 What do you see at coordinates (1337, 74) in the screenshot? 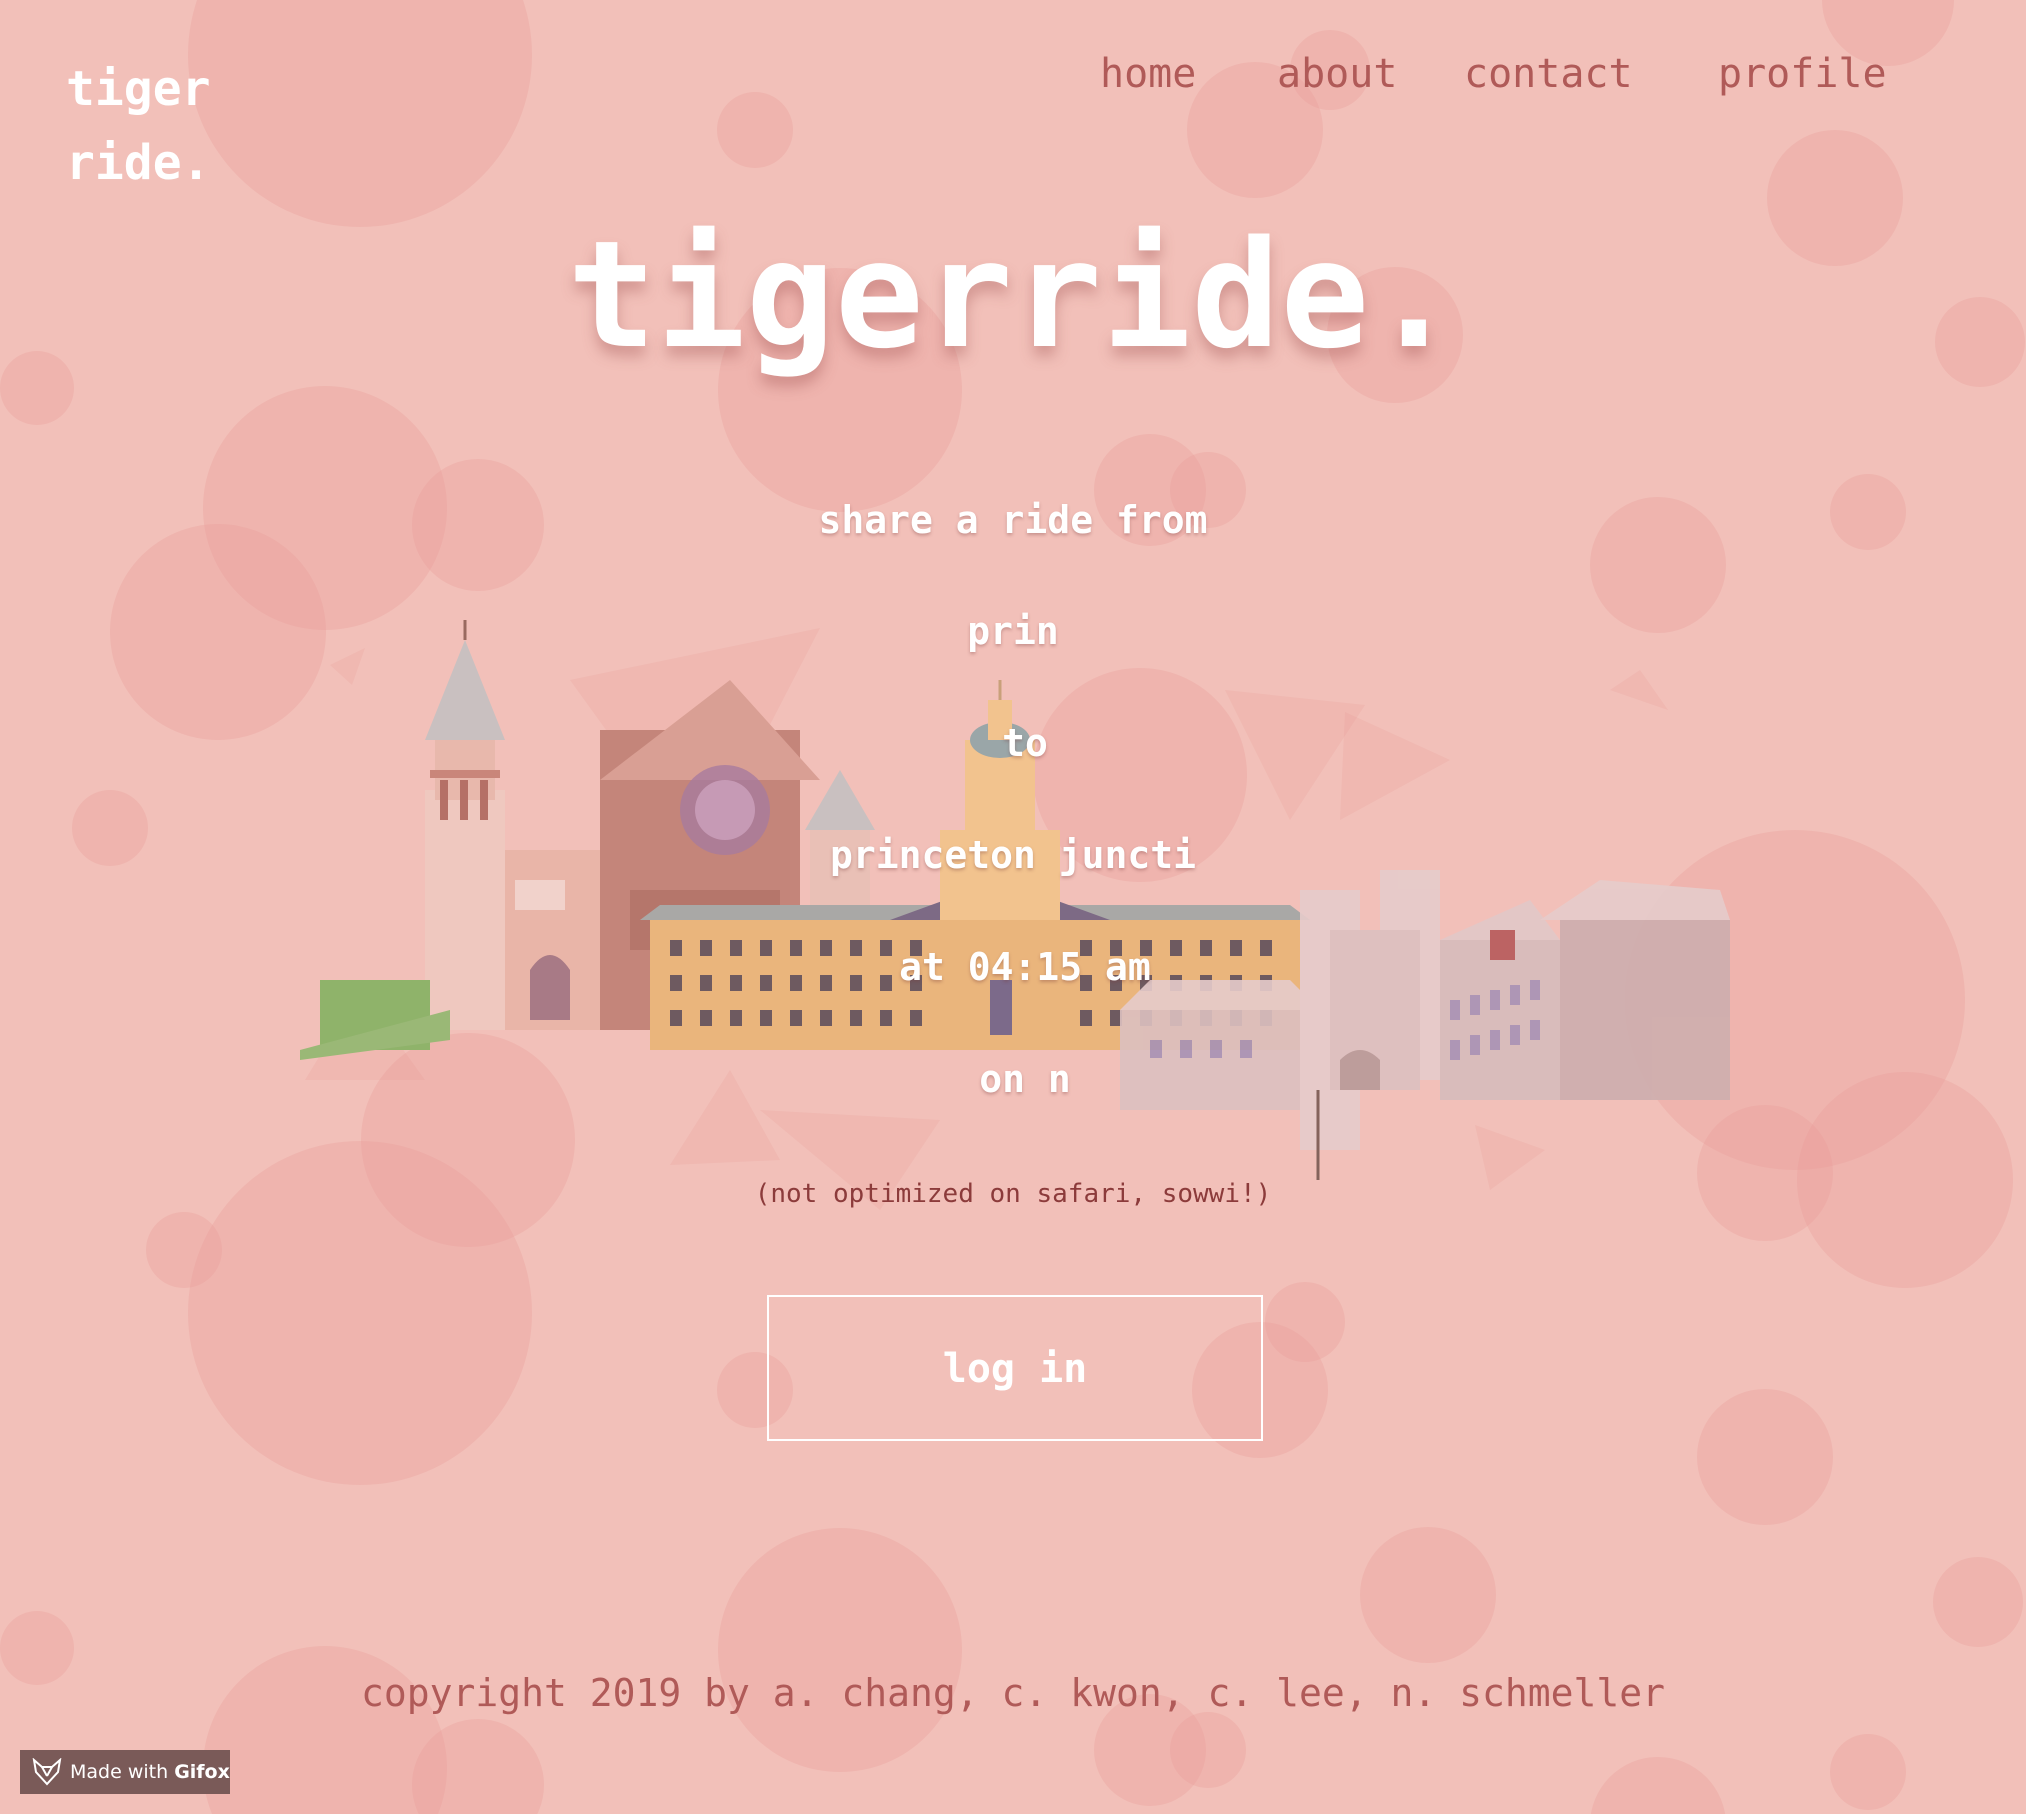
I see `nav-link-about: about` at bounding box center [1337, 74].